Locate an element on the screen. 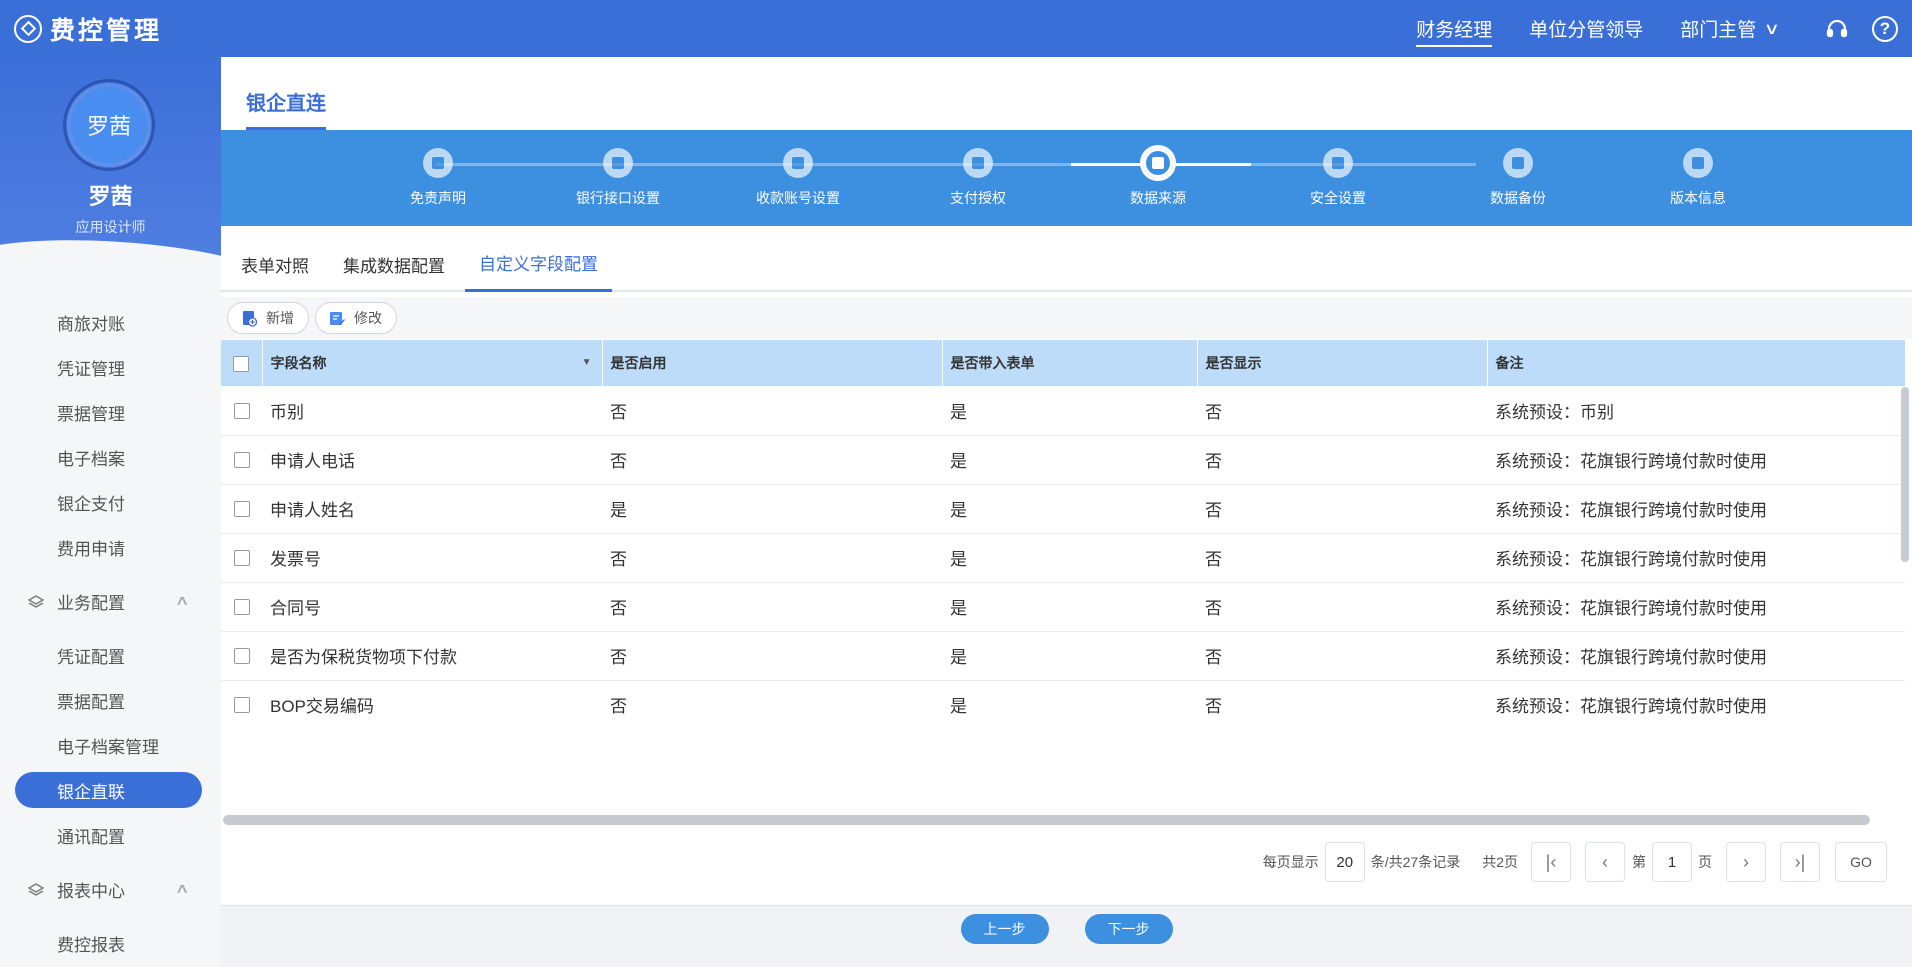 The width and height of the screenshot is (1912, 967). table-row: 合同号否是否系统预设：花旗银行跨境付款时使用 is located at coordinates (1063, 607).